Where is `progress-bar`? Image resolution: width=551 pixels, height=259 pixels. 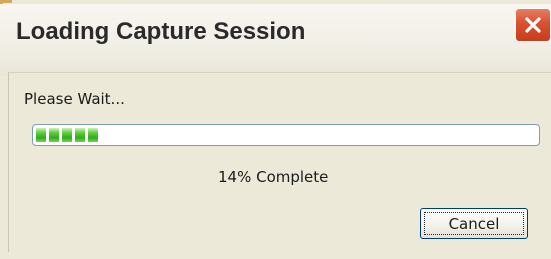 progress-bar is located at coordinates (286, 135).